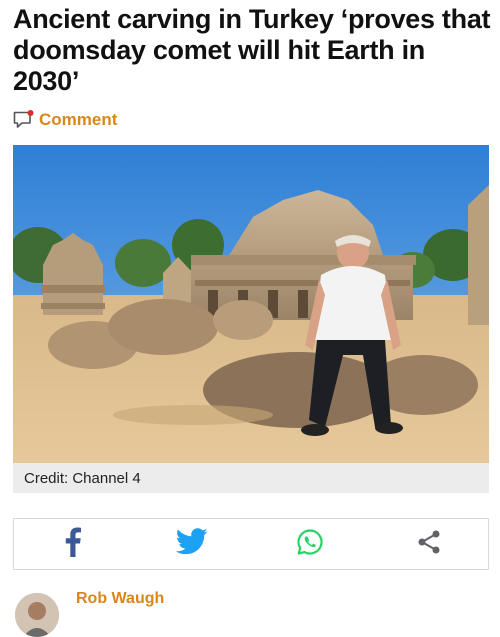 This screenshot has width=500, height=637. I want to click on share-icon, so click(429, 544).